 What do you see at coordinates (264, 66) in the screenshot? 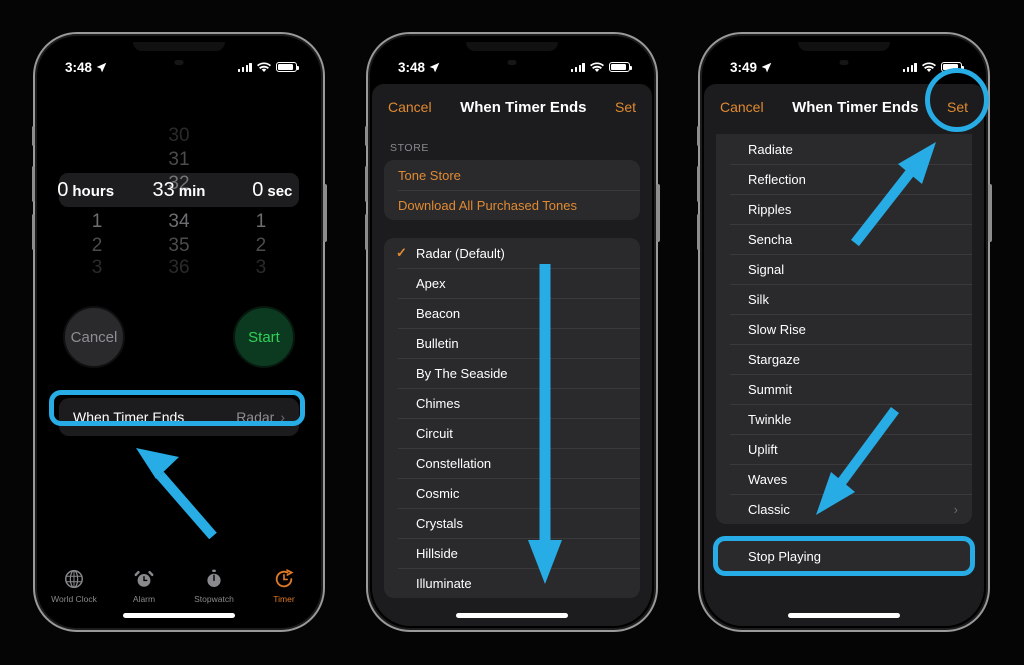
I see `wifi-icon` at bounding box center [264, 66].